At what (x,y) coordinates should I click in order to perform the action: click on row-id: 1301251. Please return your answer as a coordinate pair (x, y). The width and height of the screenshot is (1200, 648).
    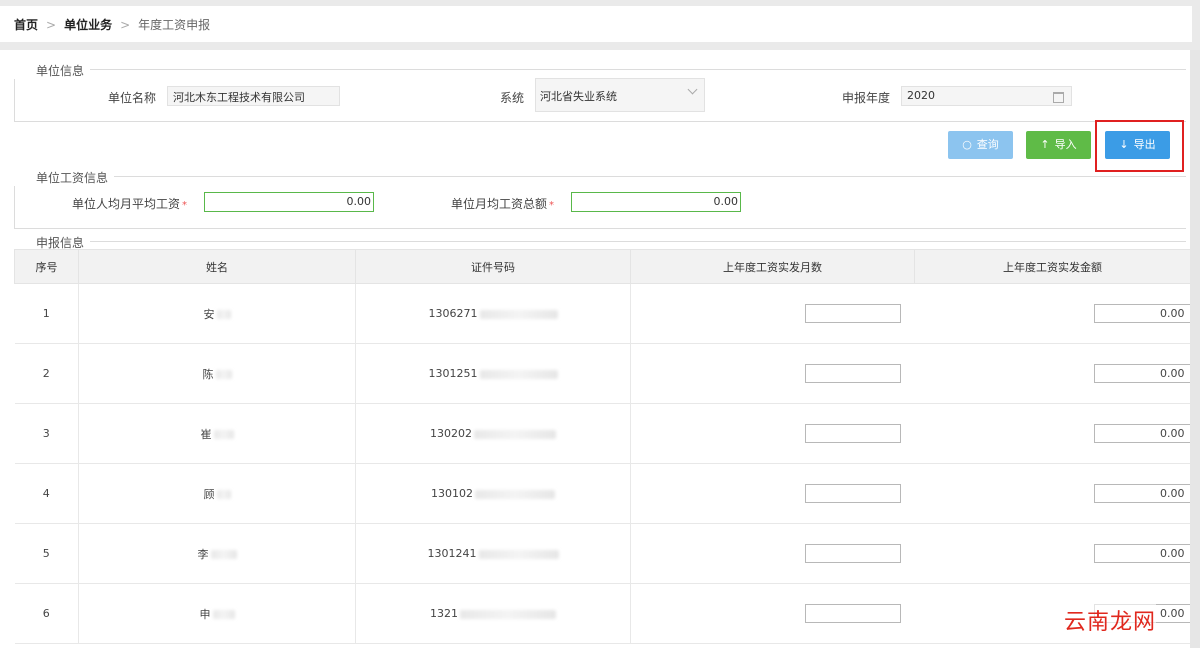
    Looking at the image, I should click on (493, 373).